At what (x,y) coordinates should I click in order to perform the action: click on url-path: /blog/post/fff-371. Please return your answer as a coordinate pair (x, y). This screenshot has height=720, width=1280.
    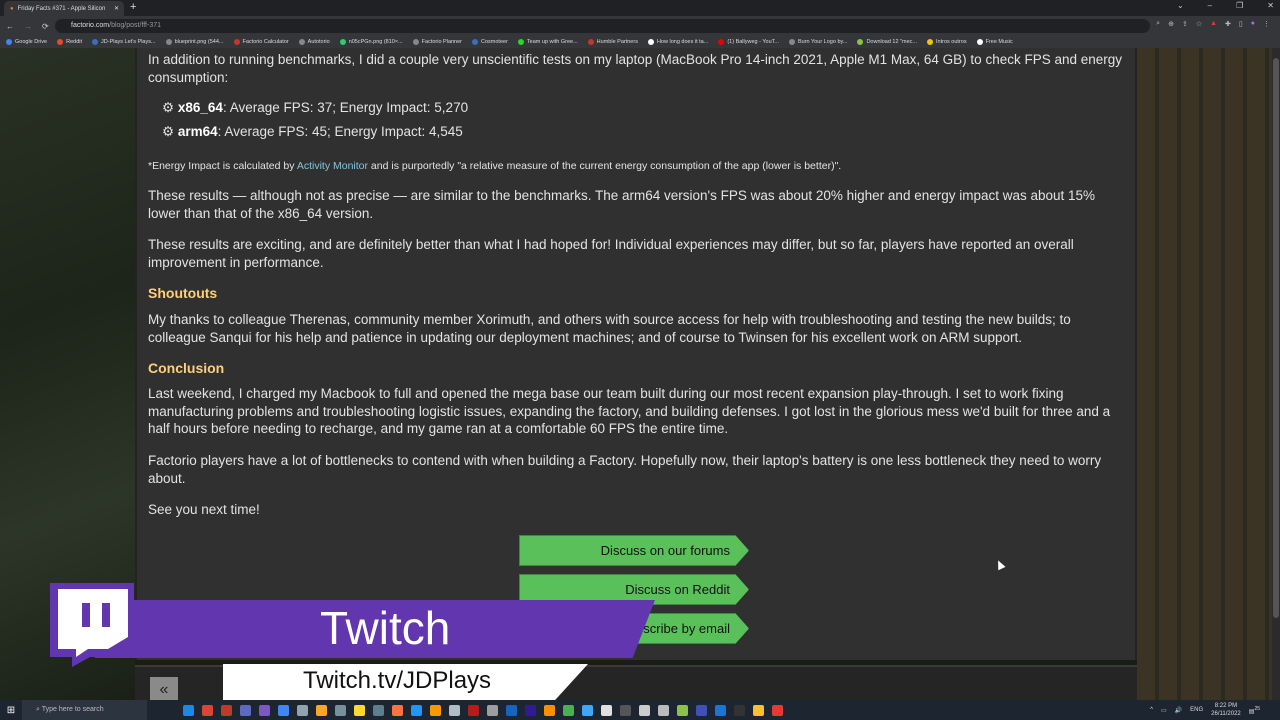
    Looking at the image, I should click on (135, 25).